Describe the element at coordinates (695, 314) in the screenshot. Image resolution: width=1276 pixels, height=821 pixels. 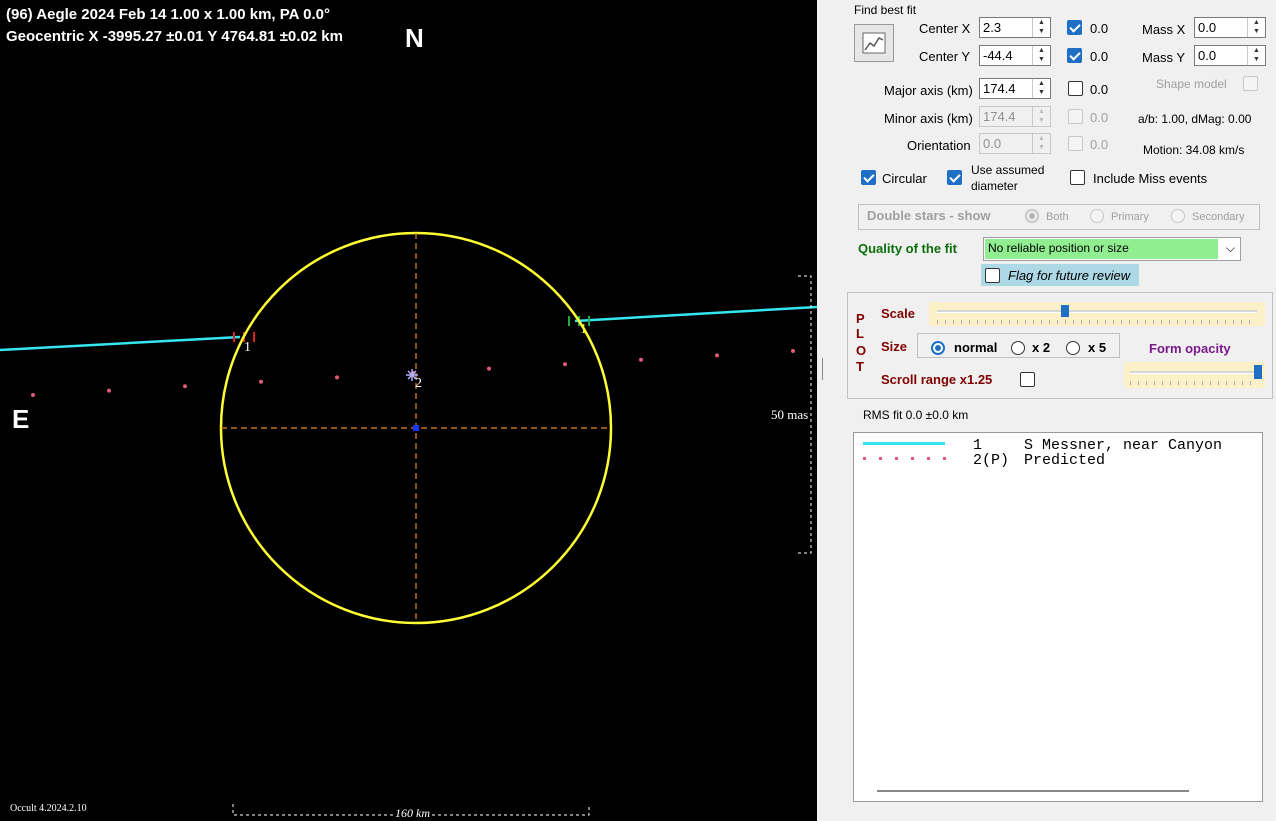
I see `chord-line-right` at that location.